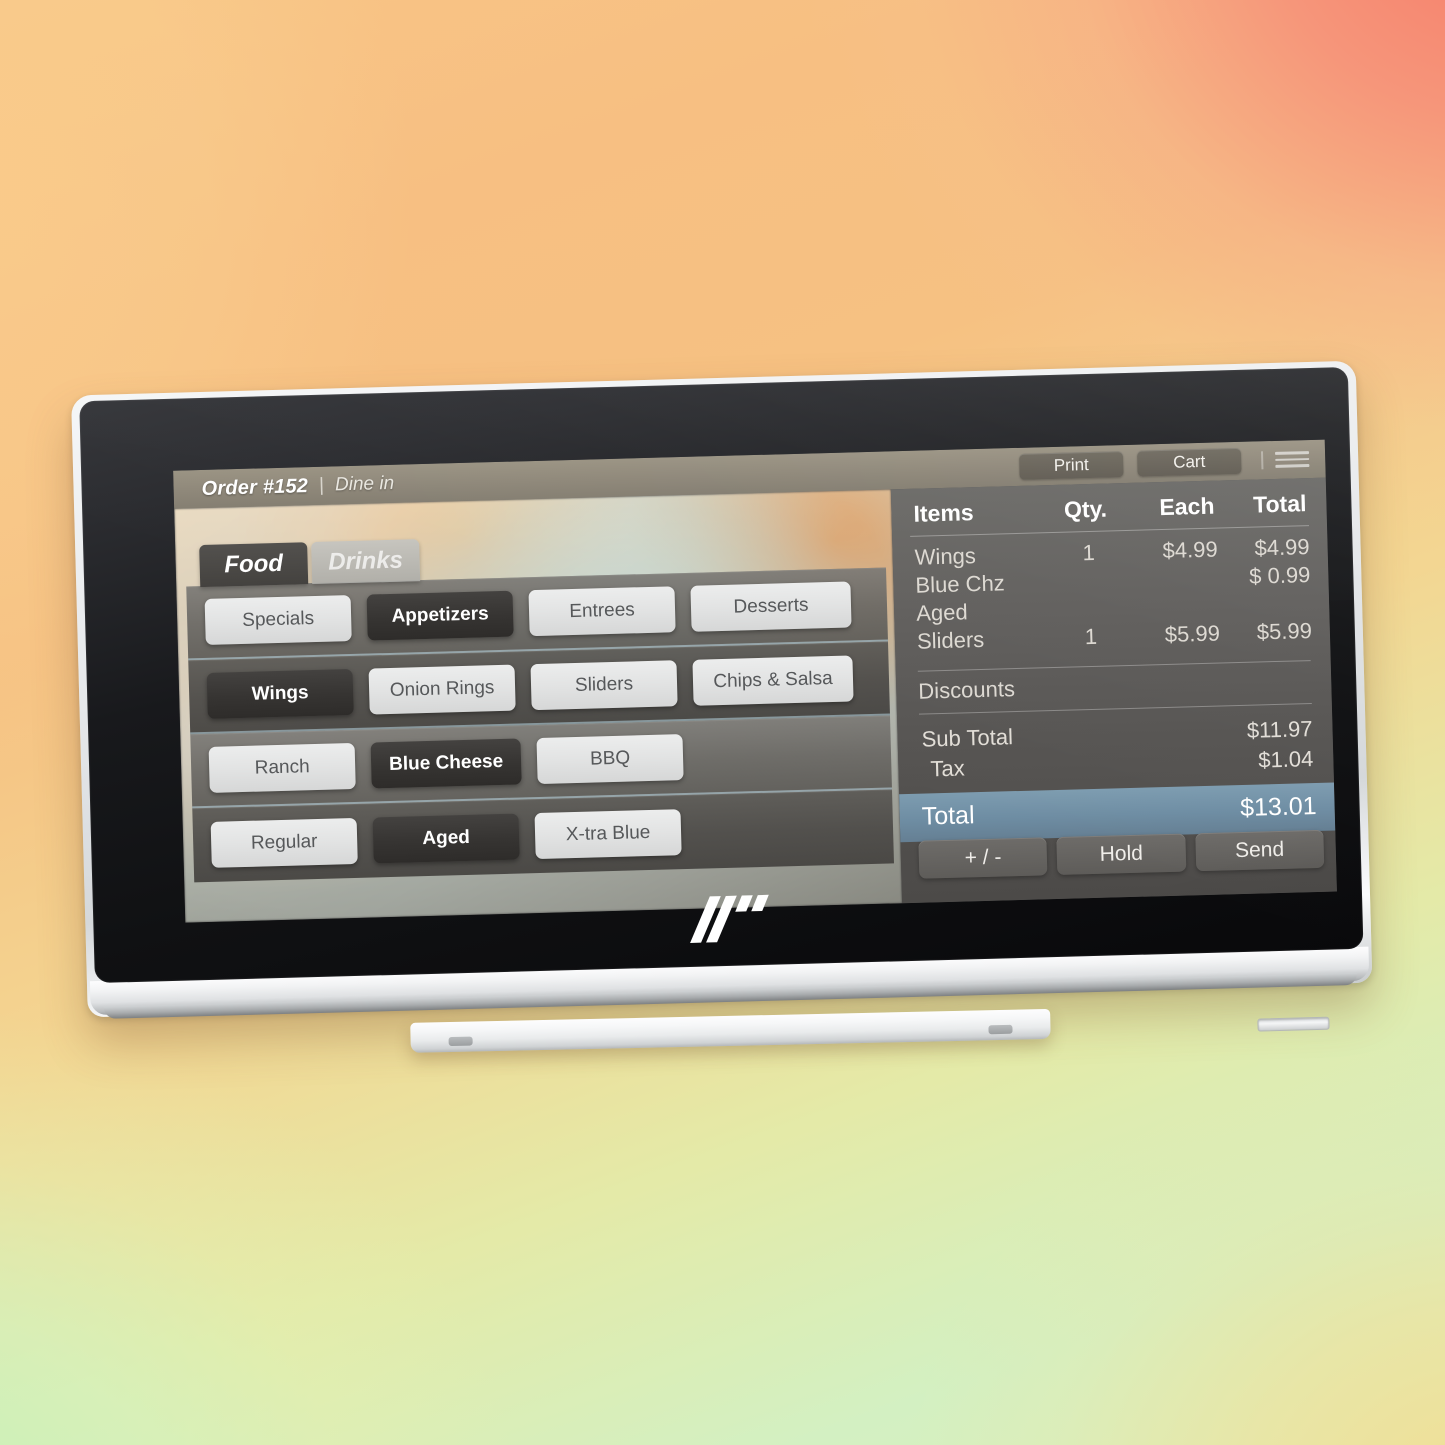 The width and height of the screenshot is (1445, 1445). I want to click on hamburger-menu-icon, so click(1292, 459).